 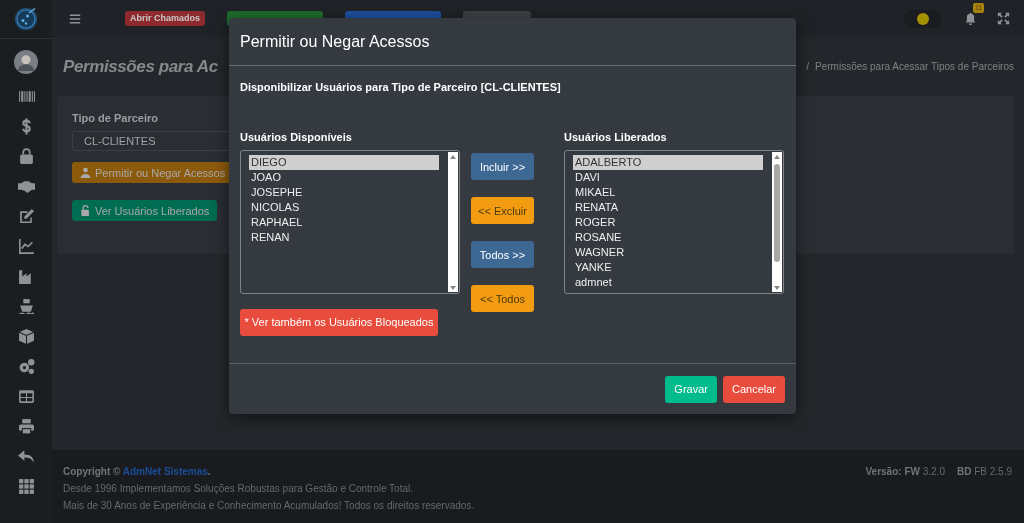 What do you see at coordinates (668, 252) in the screenshot?
I see `user-option: WAGNER` at bounding box center [668, 252].